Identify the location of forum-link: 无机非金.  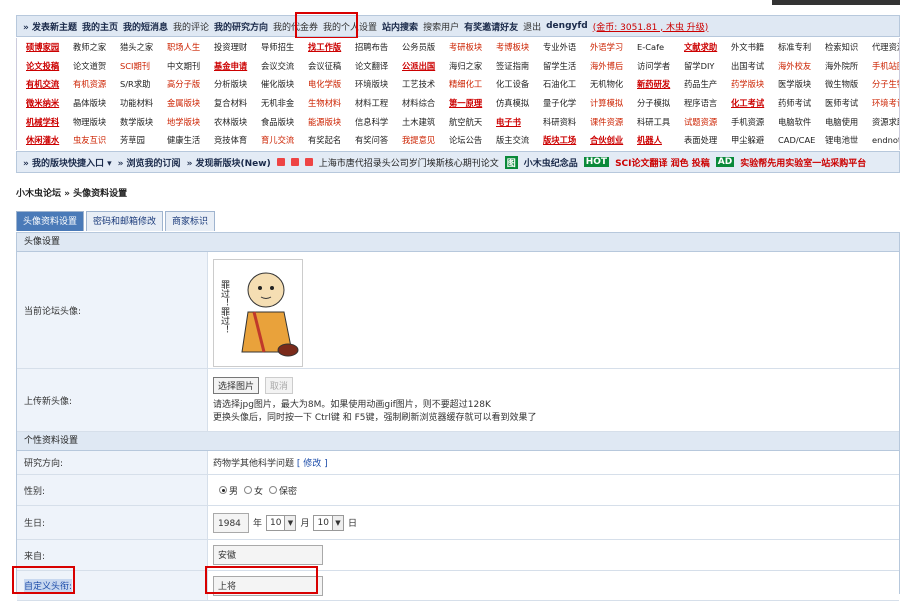
(284, 103).